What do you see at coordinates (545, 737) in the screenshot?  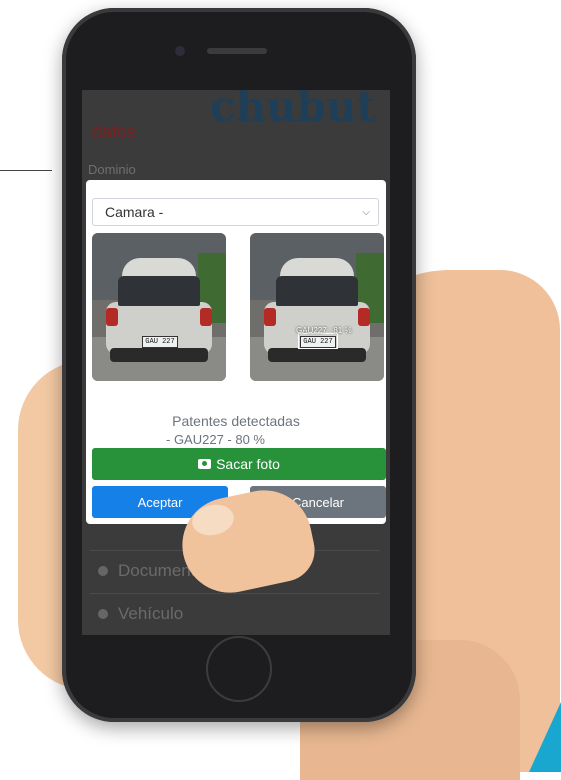 I see `brand-accent-shape` at bounding box center [545, 737].